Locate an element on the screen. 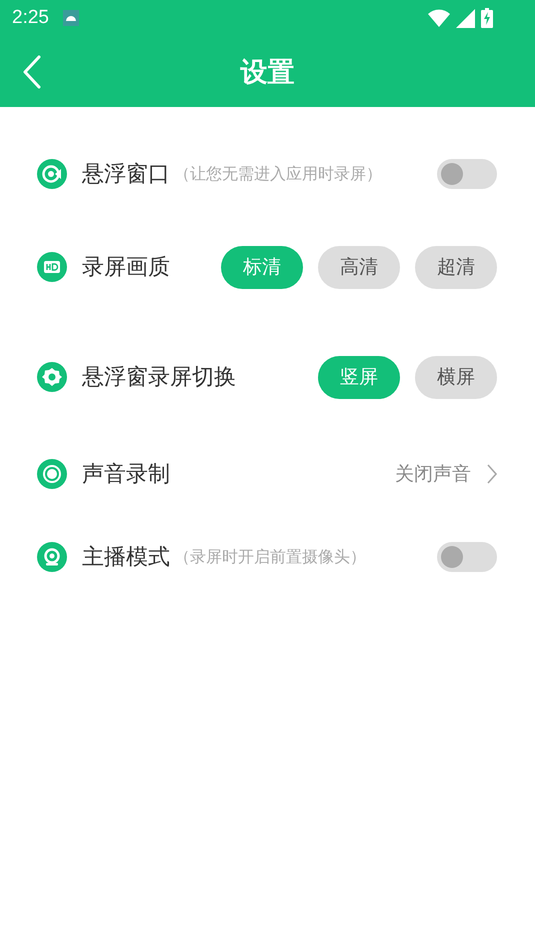  setting-label: 悬浮窗口 is located at coordinates (126, 175).